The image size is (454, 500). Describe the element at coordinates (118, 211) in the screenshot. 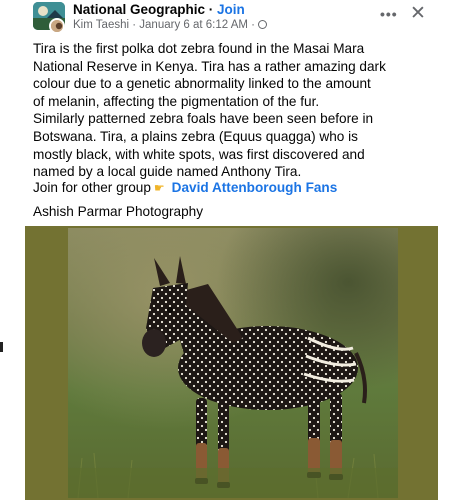

I see `photo-credit: Ashish Parmar Photography` at that location.